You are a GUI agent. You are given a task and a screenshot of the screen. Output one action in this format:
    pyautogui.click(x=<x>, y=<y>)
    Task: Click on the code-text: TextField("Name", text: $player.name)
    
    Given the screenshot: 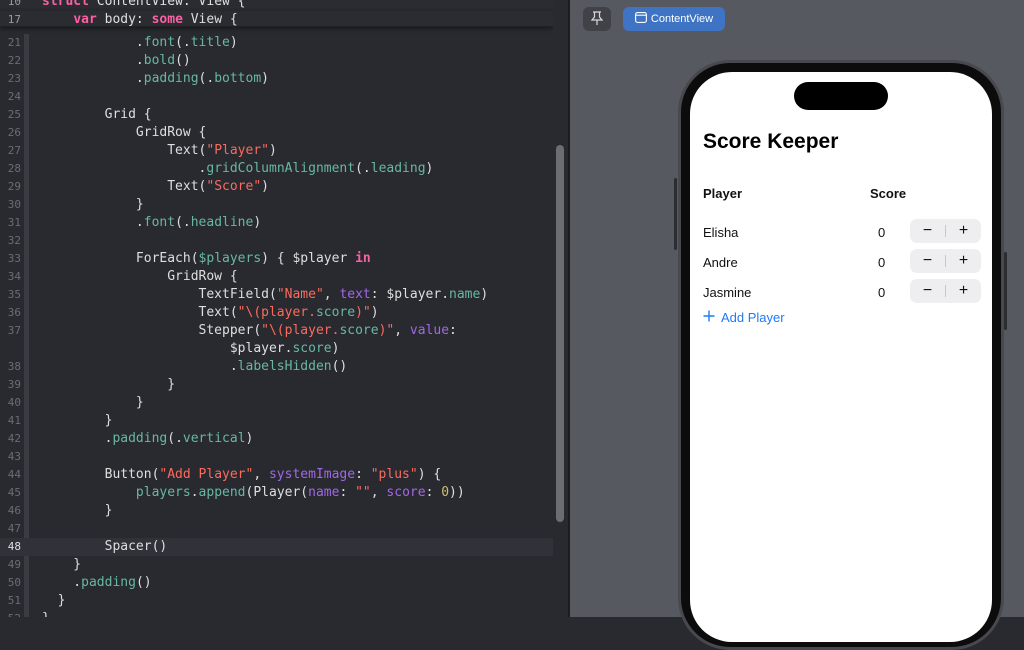 What is the action you would take?
    pyautogui.click(x=265, y=294)
    